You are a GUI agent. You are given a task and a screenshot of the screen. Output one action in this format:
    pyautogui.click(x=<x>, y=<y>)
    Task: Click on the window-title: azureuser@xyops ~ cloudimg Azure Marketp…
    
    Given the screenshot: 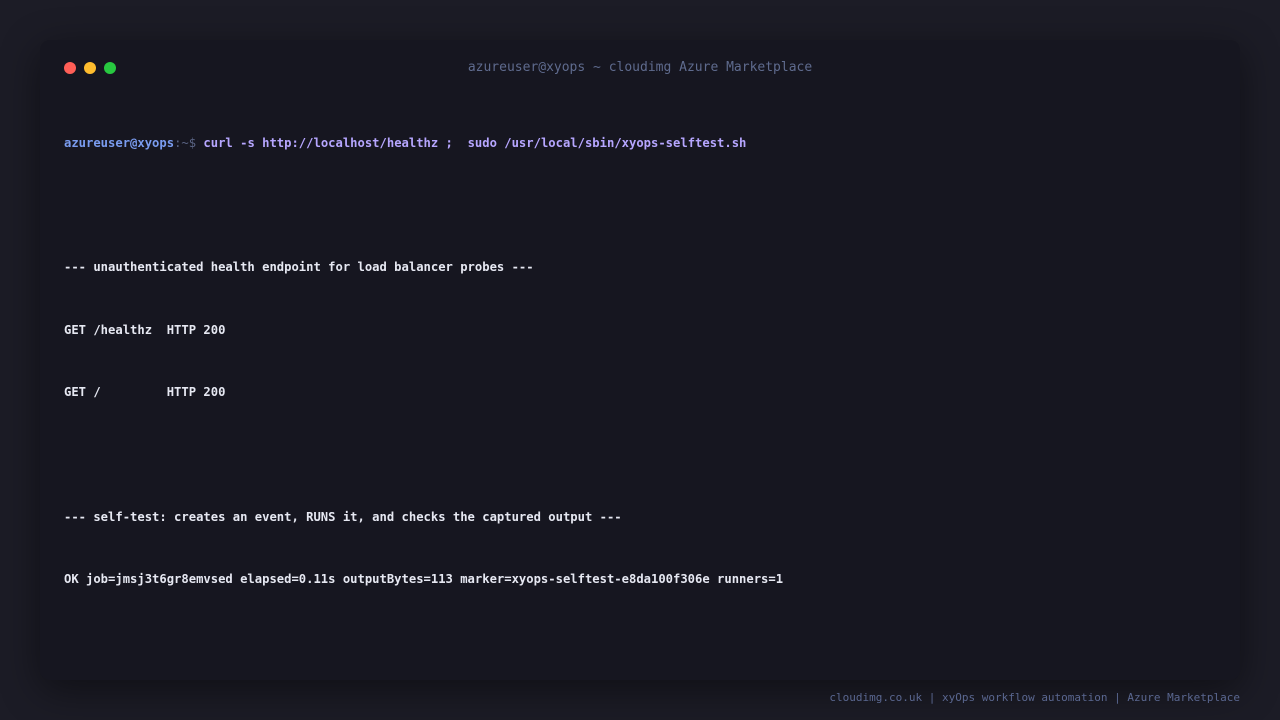 What is the action you would take?
    pyautogui.click(x=640, y=67)
    